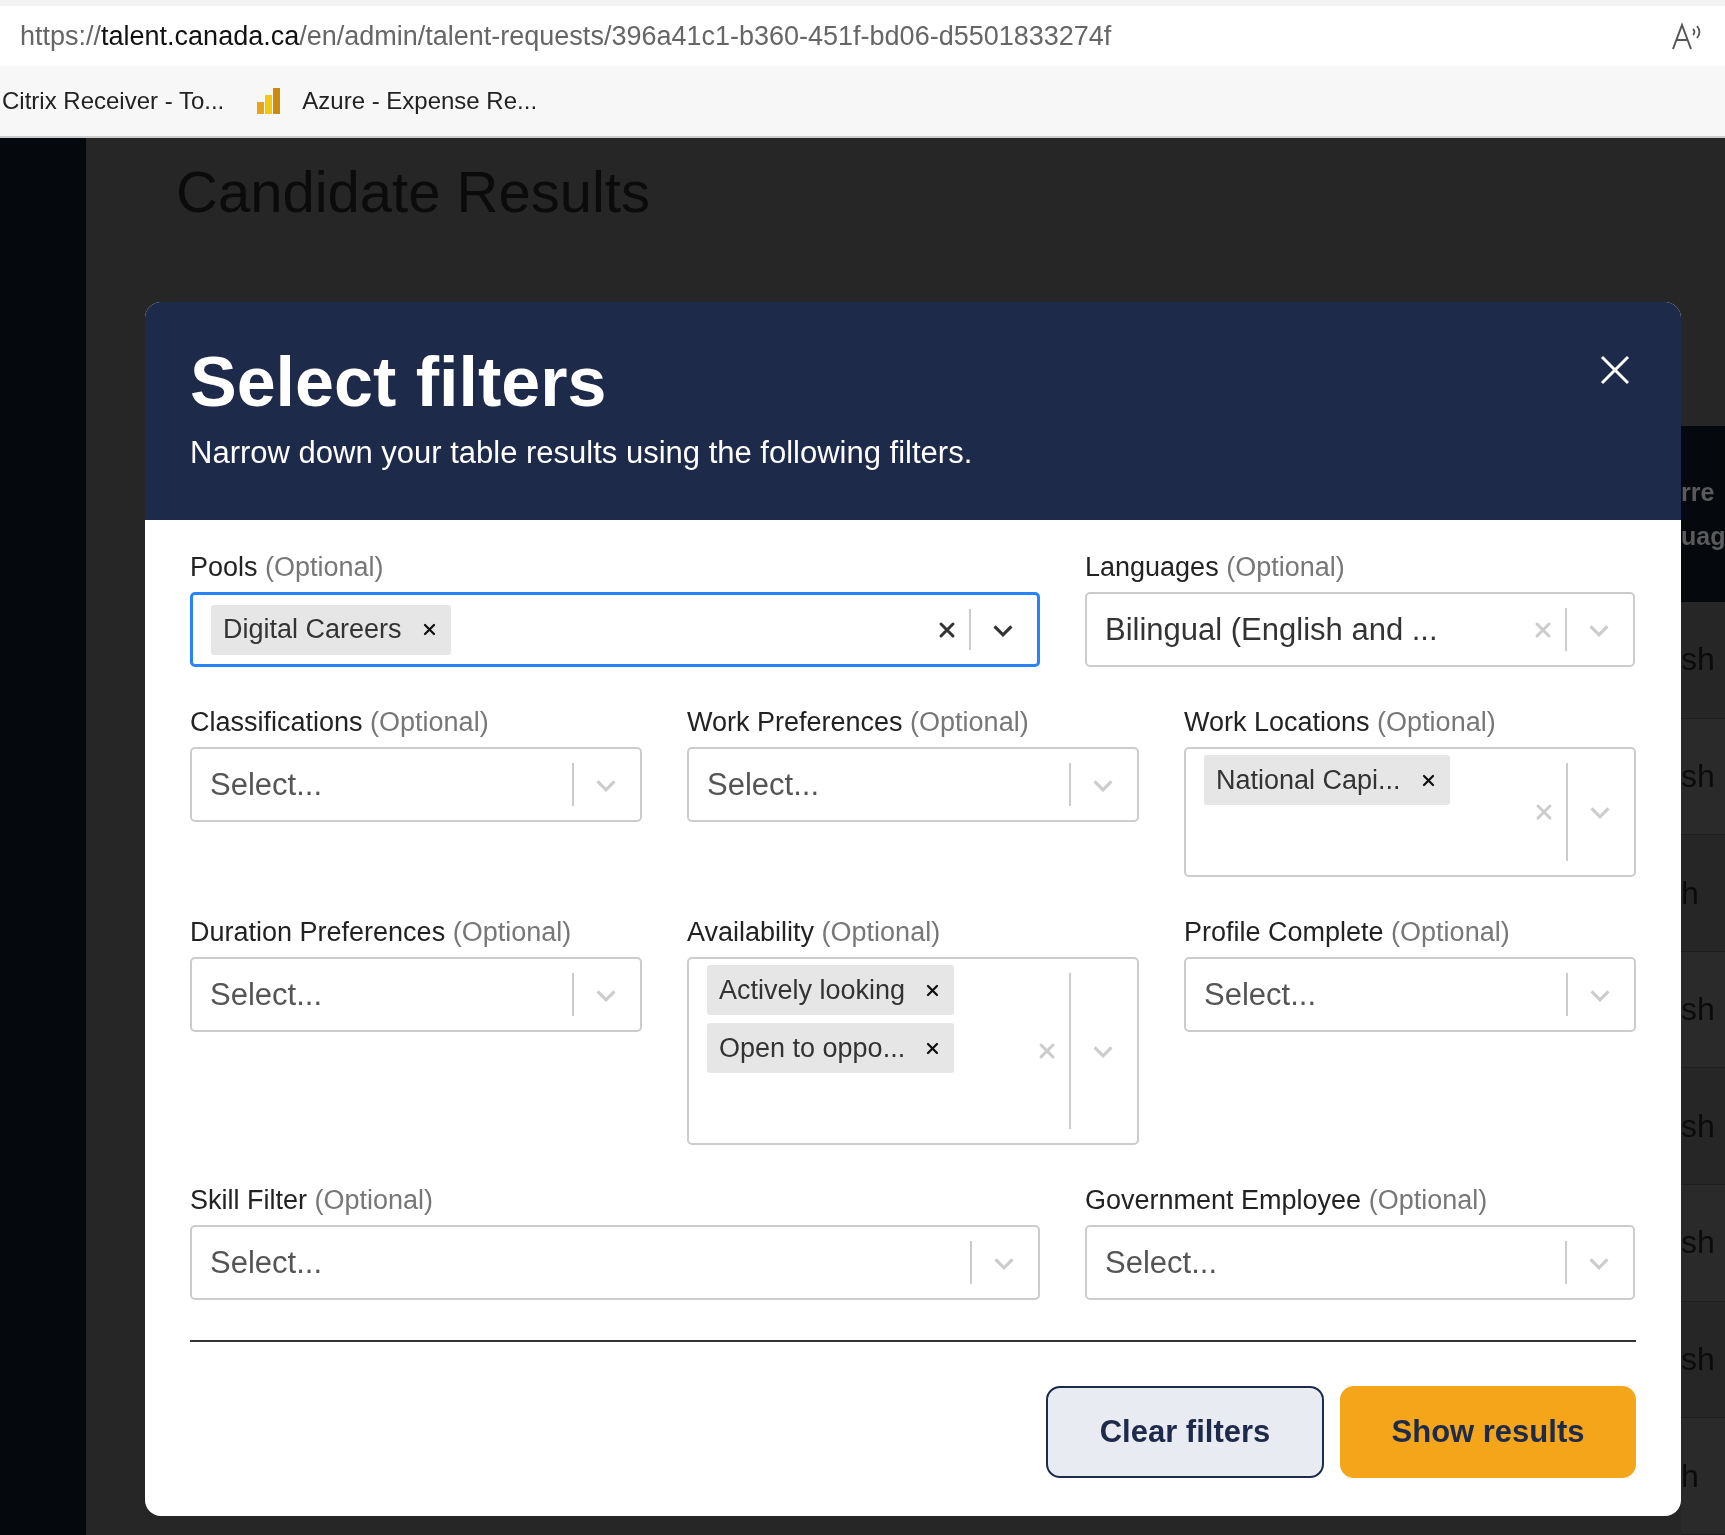  What do you see at coordinates (381, 932) in the screenshot?
I see `field-label: Duration Preferences (Optional)` at bounding box center [381, 932].